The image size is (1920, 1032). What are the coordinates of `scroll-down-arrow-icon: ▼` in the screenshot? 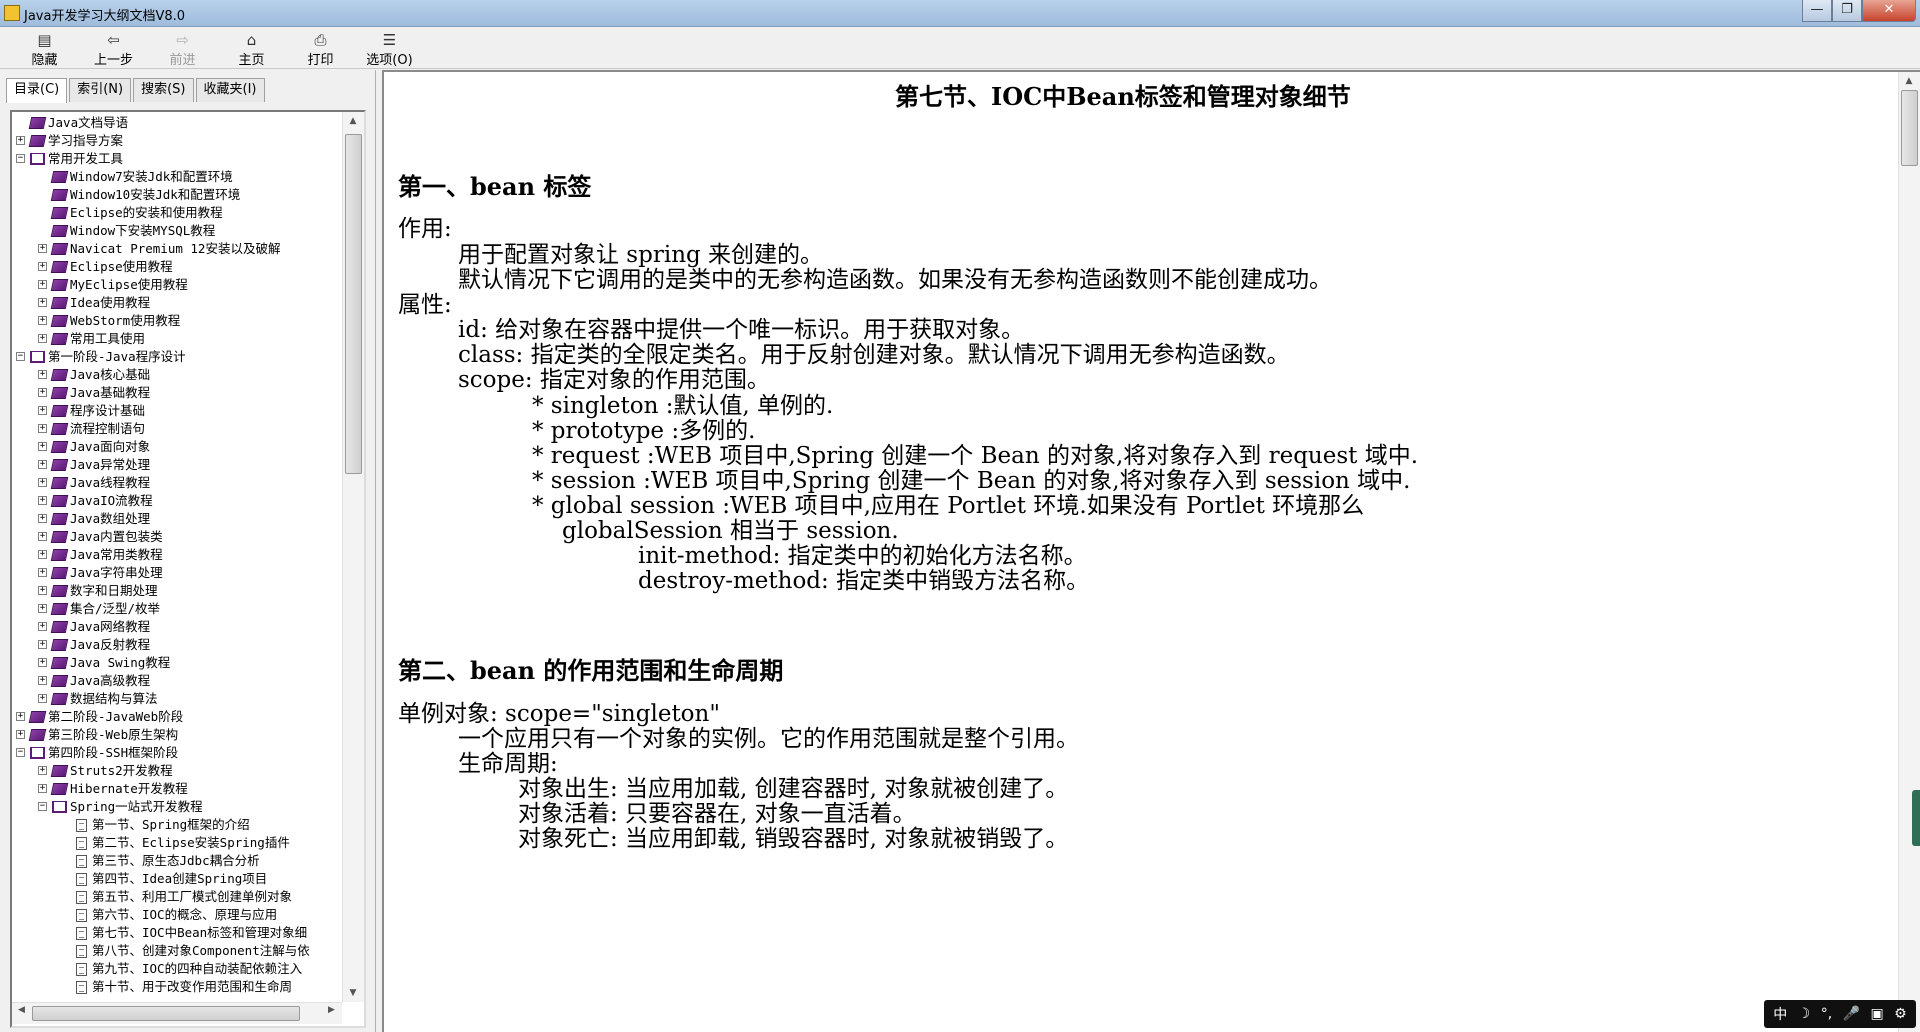 It's located at (353, 993).